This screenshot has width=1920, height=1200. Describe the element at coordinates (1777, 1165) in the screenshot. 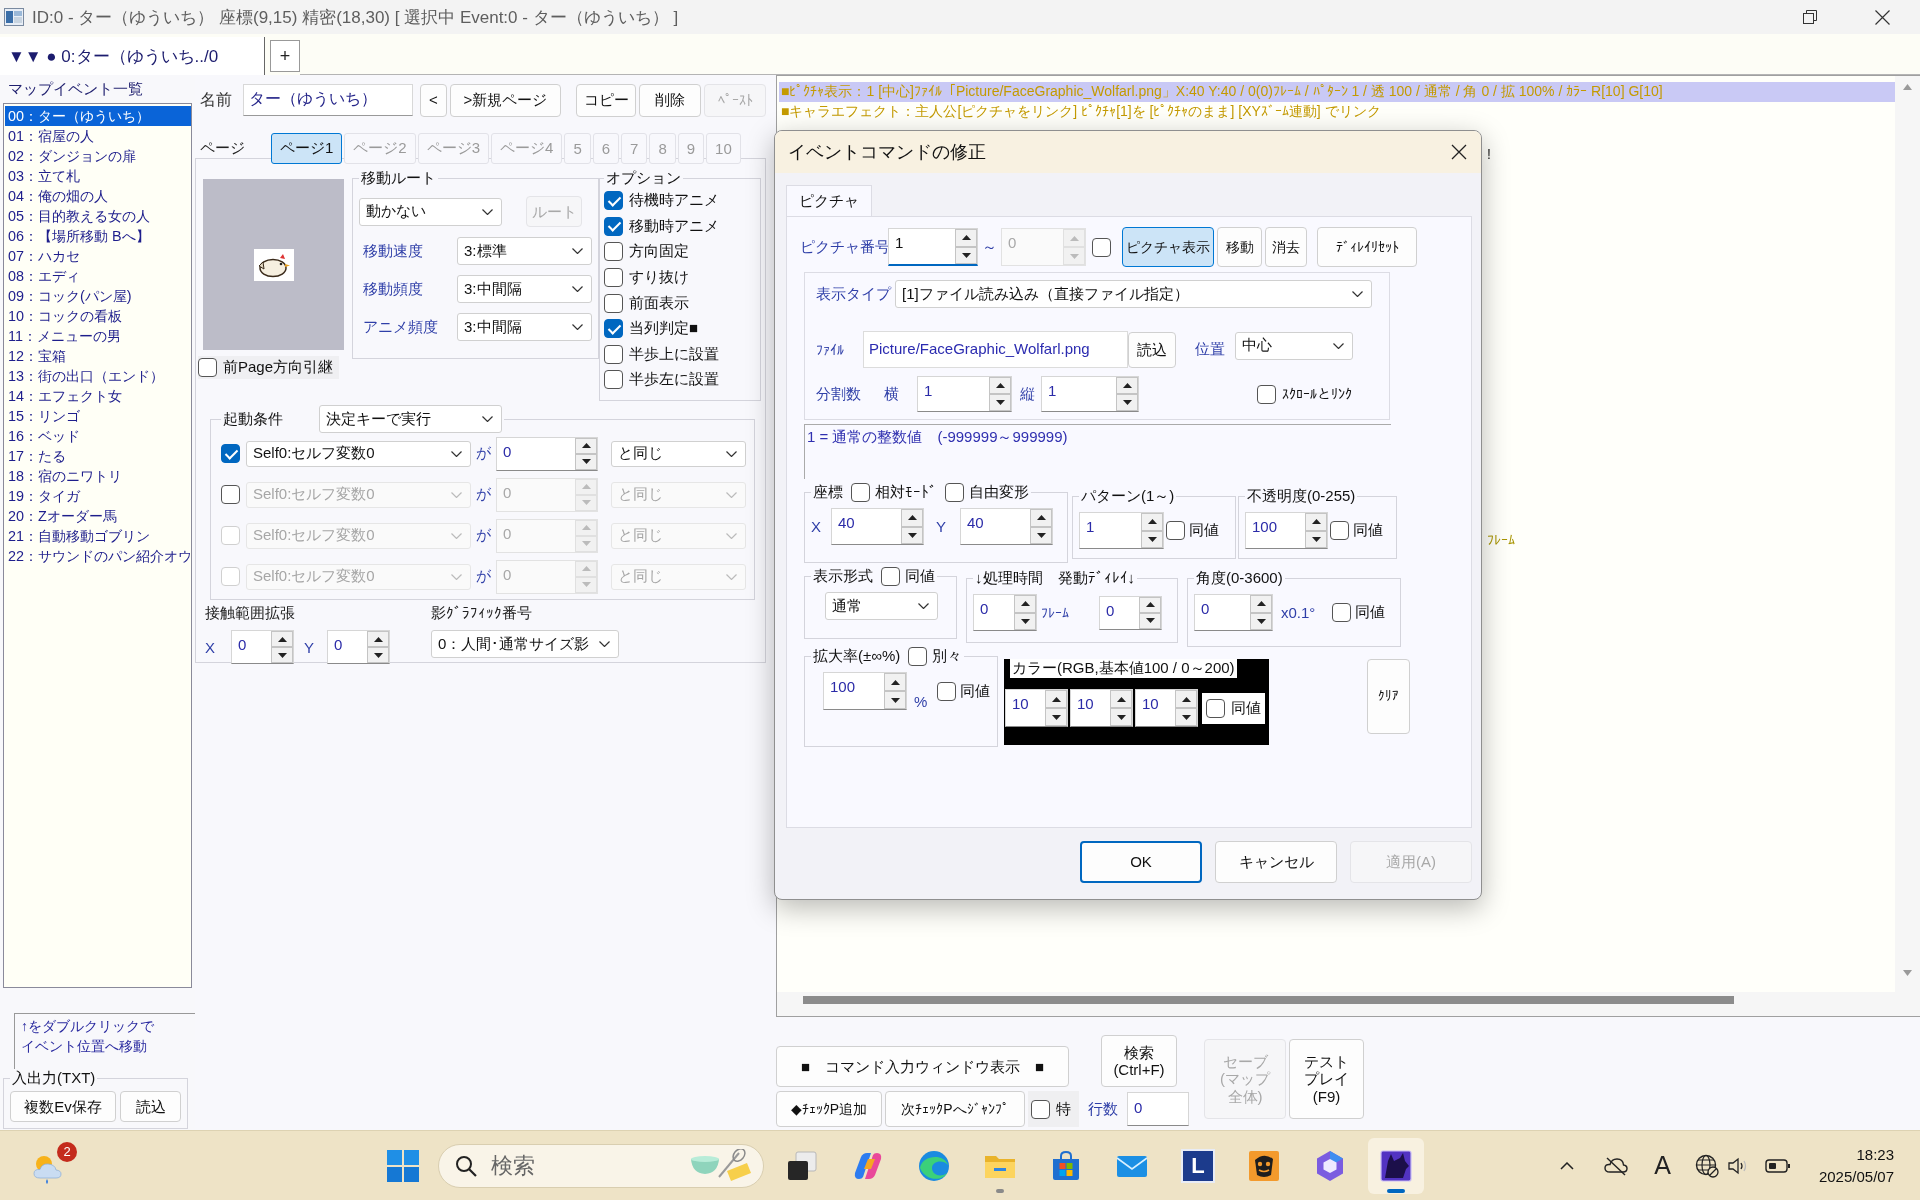

I see `battery-icon` at that location.